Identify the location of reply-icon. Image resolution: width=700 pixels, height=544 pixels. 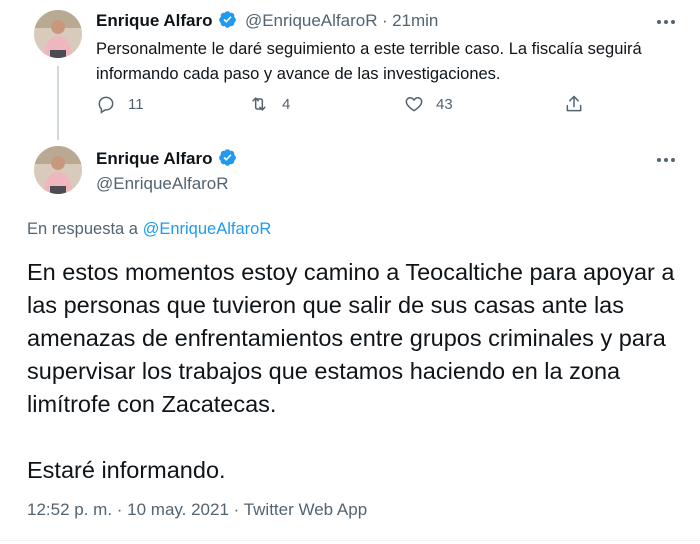
(106, 105).